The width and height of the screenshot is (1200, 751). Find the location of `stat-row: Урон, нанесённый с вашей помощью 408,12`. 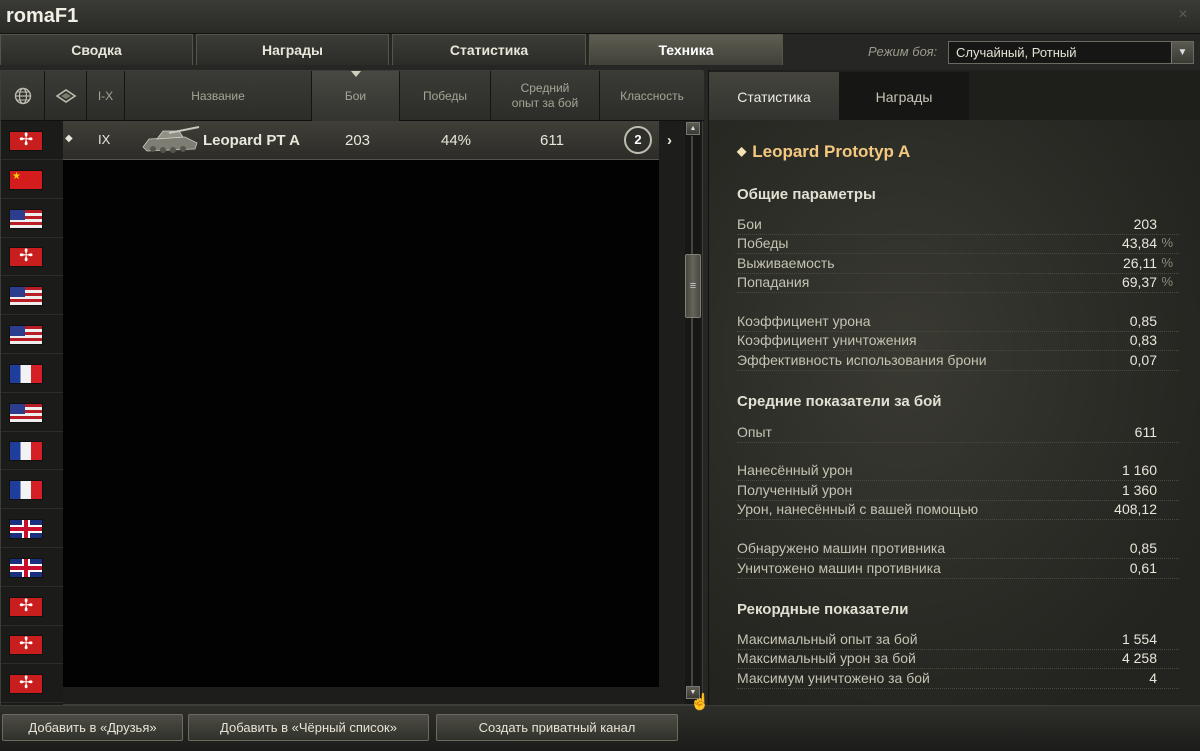

stat-row: Урон, нанесённый с вашей помощью 408,12 is located at coordinates (958, 510).